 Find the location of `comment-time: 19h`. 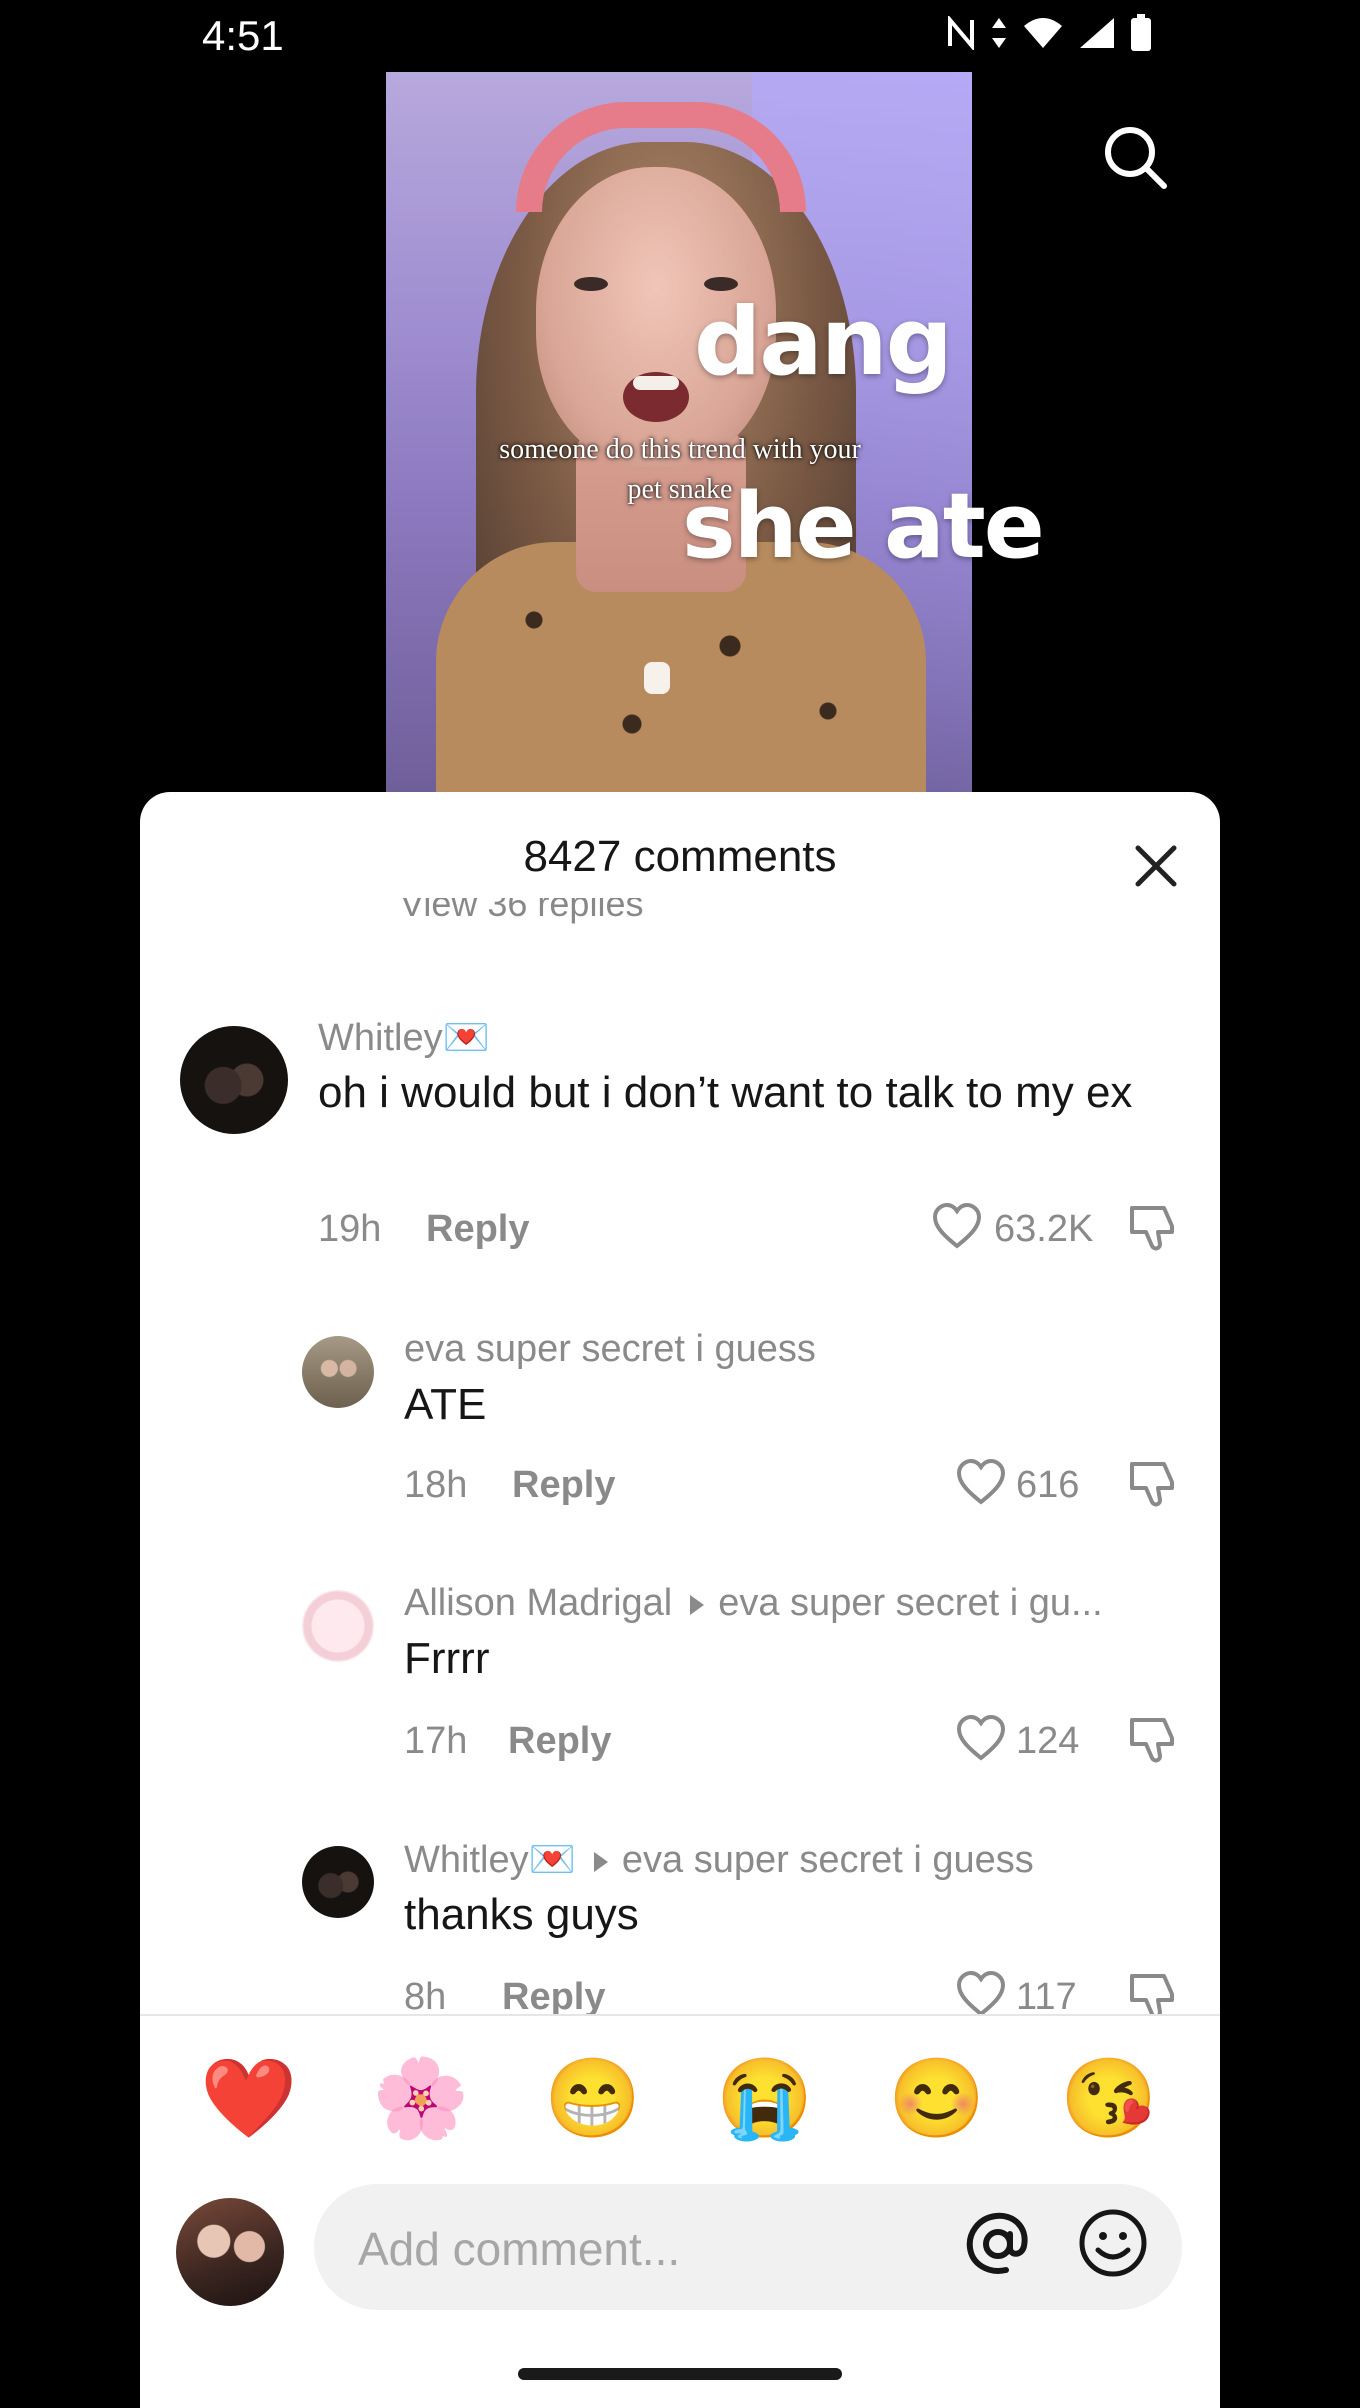

comment-time: 19h is located at coordinates (350, 1229).